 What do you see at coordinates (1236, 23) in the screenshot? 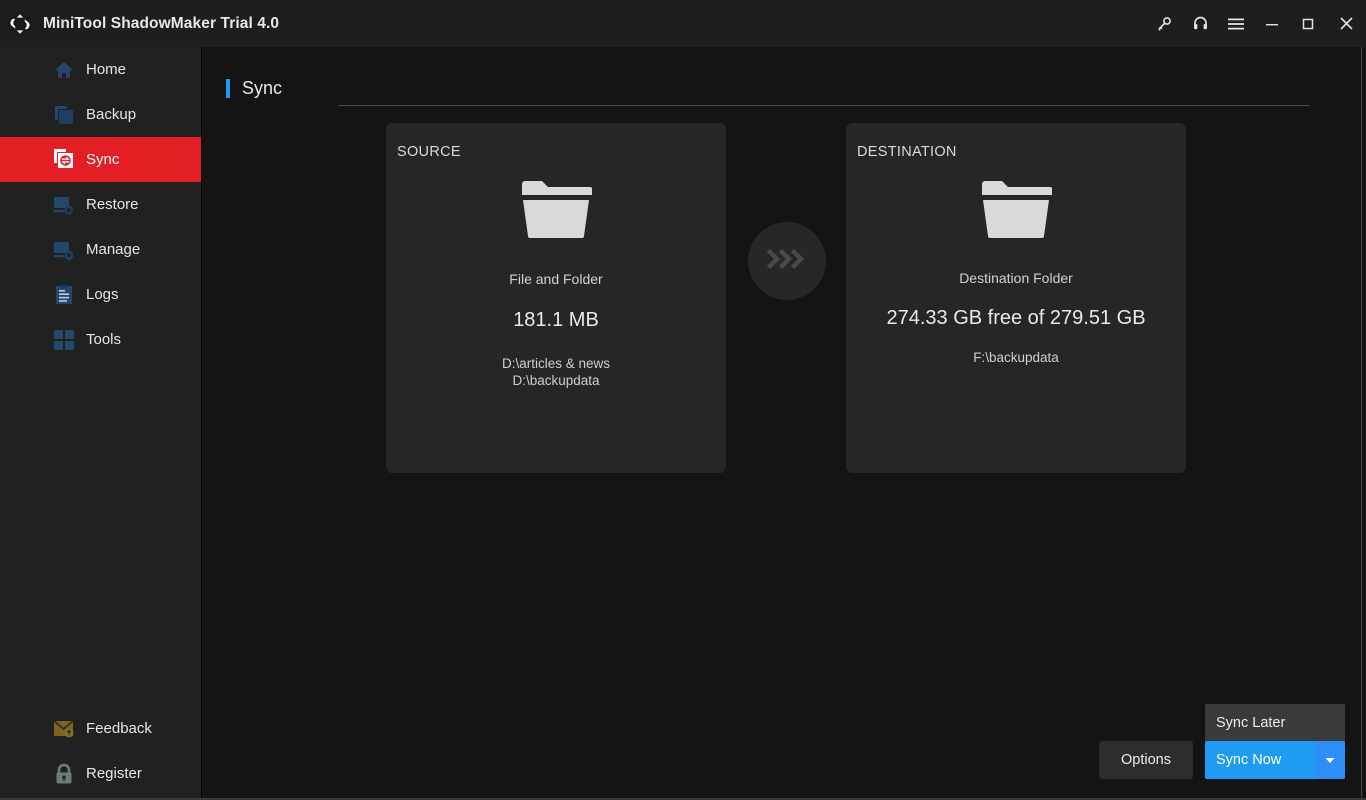
I see `menu-icon` at bounding box center [1236, 23].